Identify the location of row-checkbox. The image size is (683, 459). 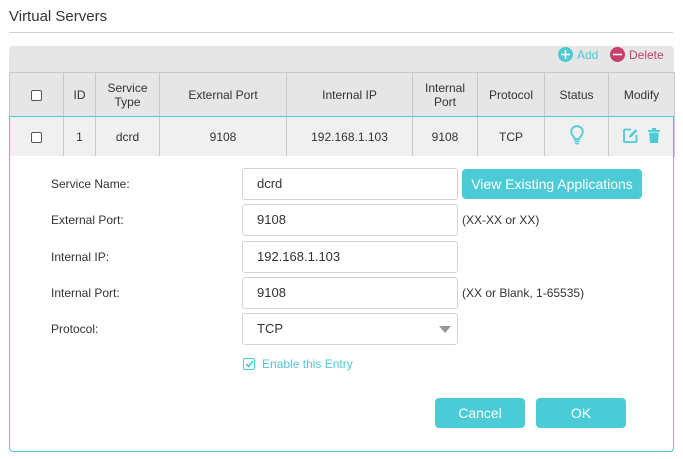
(36, 137).